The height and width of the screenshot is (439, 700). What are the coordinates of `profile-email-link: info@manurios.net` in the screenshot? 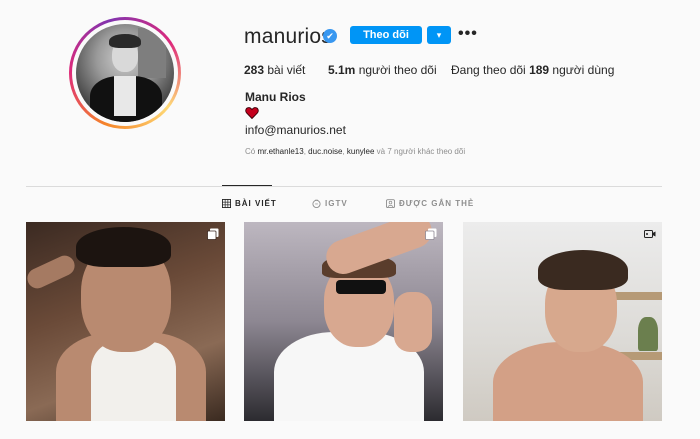 It's located at (295, 130).